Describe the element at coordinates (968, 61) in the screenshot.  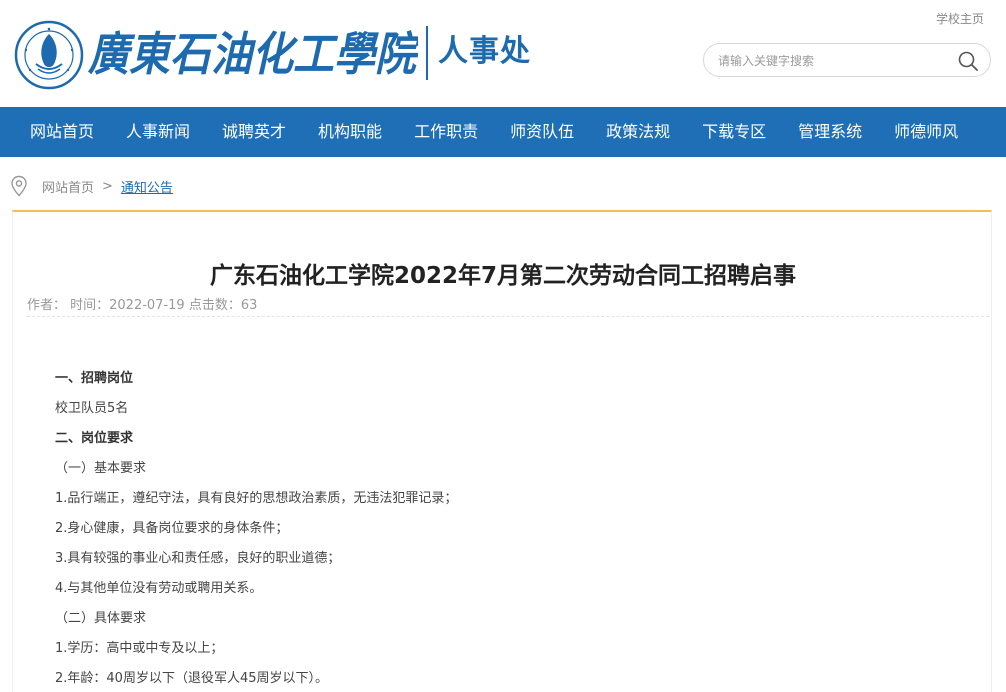
I see `search-icon` at that location.